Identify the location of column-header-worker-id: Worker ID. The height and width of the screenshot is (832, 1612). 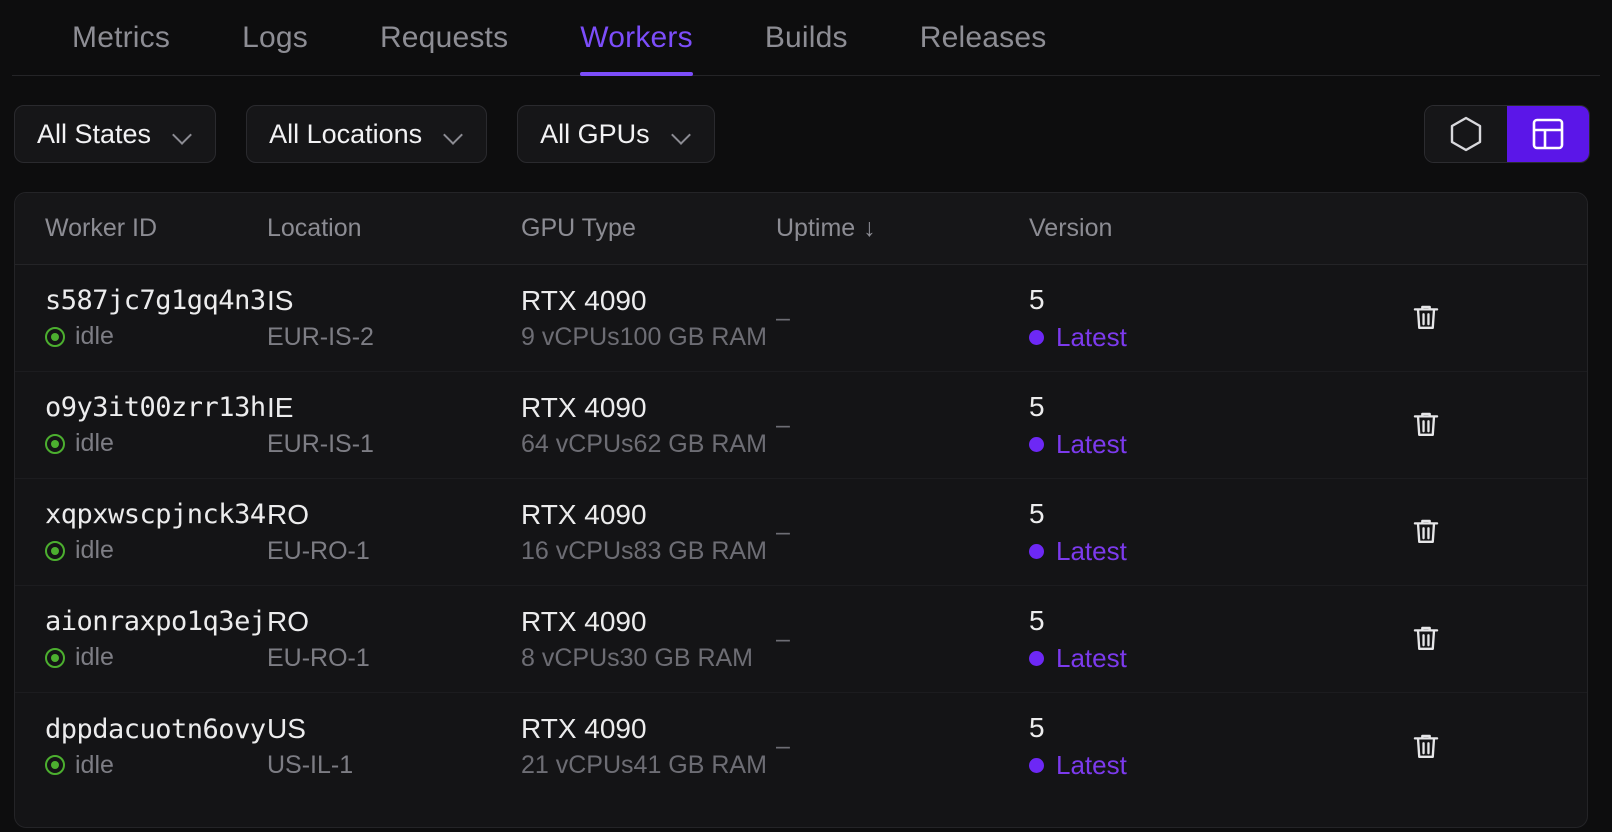
(141, 228).